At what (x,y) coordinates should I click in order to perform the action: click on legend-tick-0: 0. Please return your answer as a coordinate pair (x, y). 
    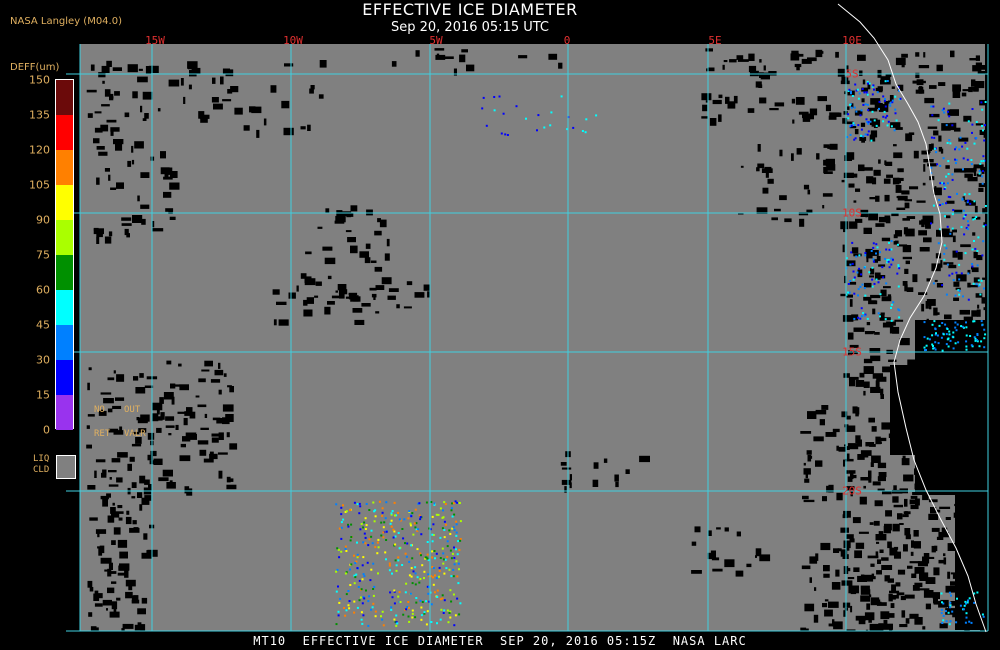
    Looking at the image, I should click on (46, 430).